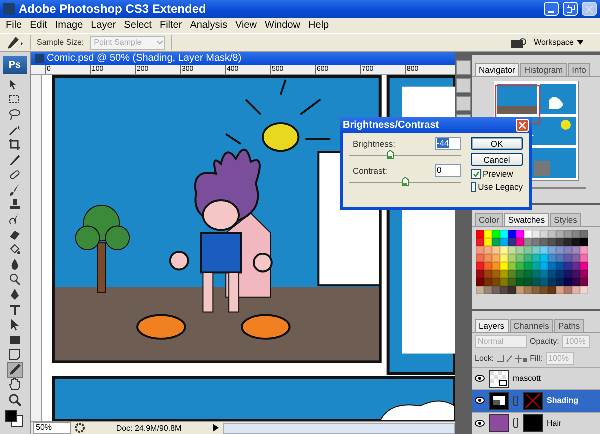 The width and height of the screenshot is (600, 434). I want to click on zoom-field: 50%, so click(52, 428).